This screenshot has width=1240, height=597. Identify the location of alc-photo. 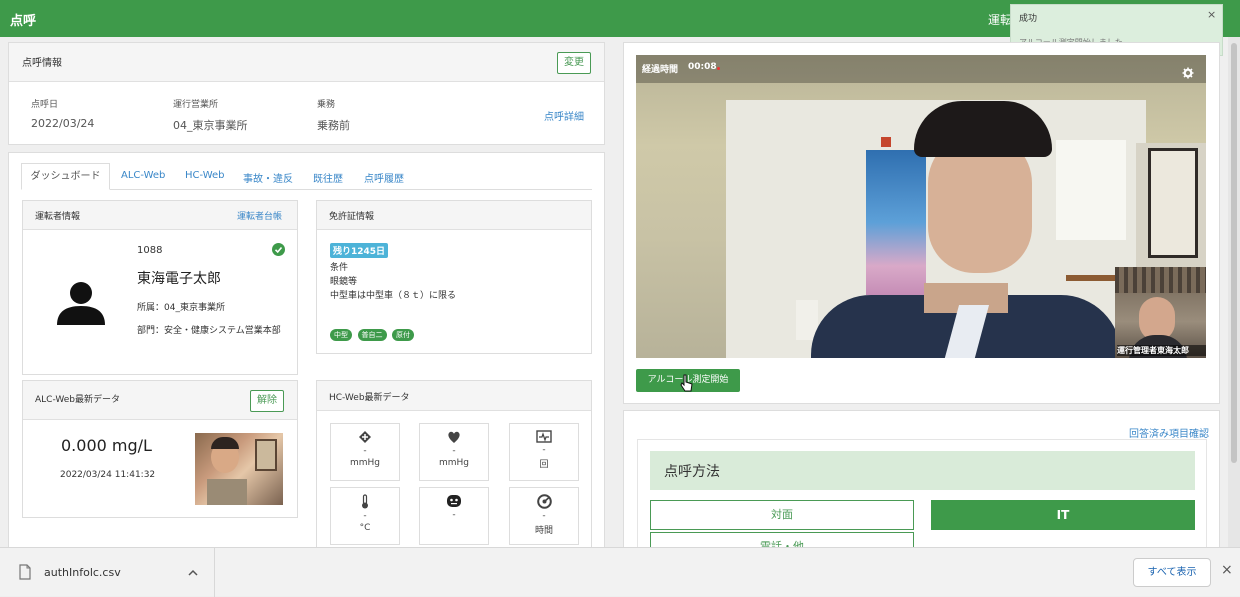
(239, 469).